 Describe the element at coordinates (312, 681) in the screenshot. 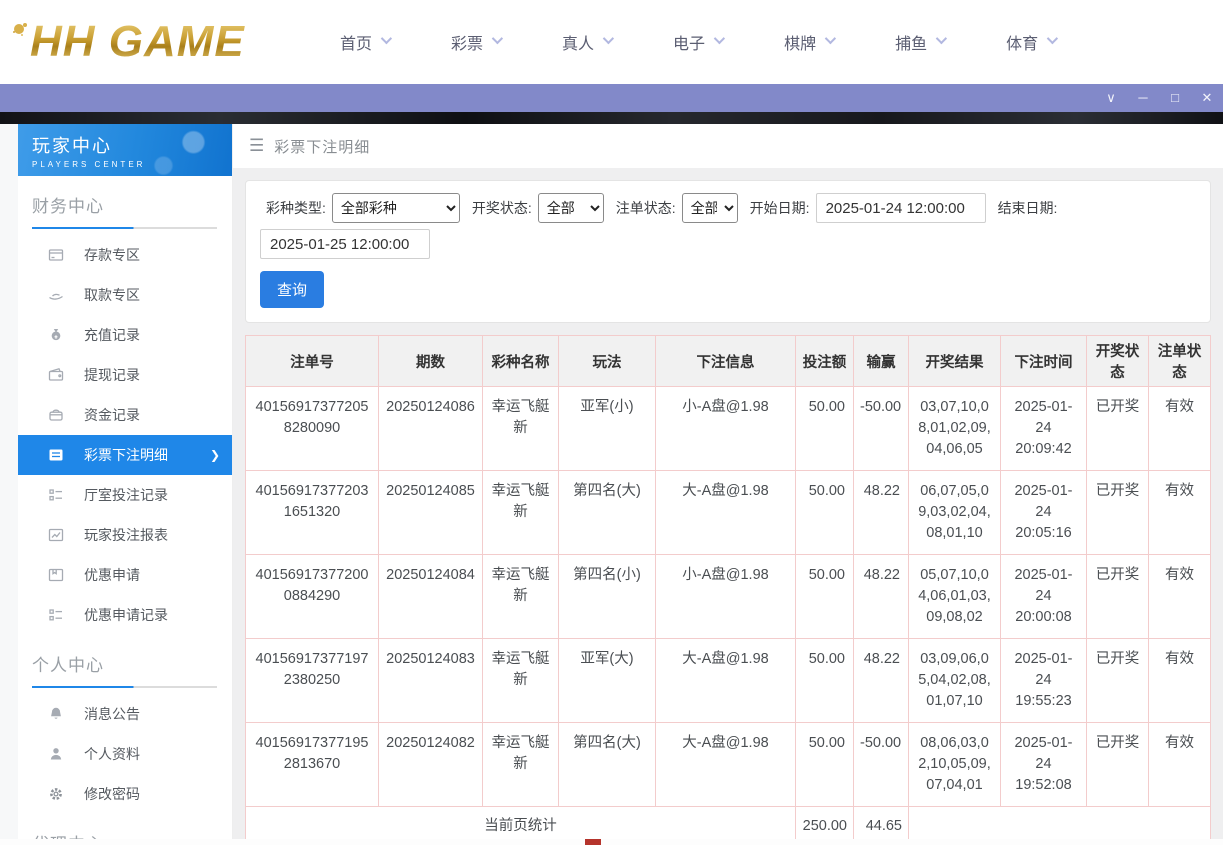

I see `table-cell: 401569173771972380250` at that location.